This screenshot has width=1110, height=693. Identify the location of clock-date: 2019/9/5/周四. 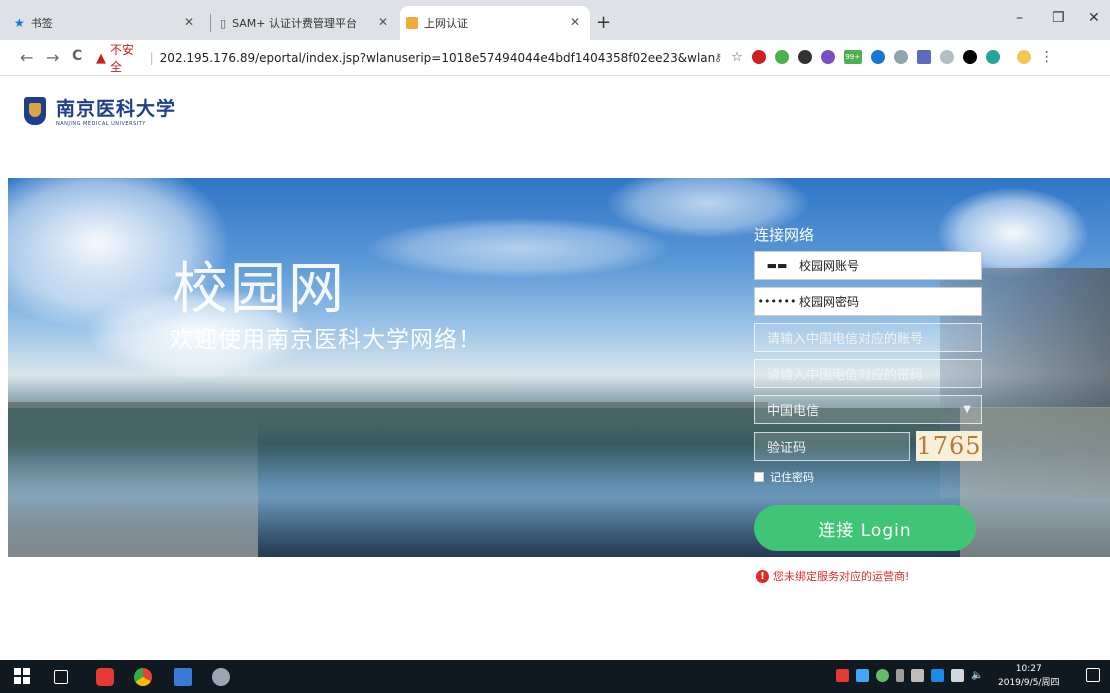
(1029, 683).